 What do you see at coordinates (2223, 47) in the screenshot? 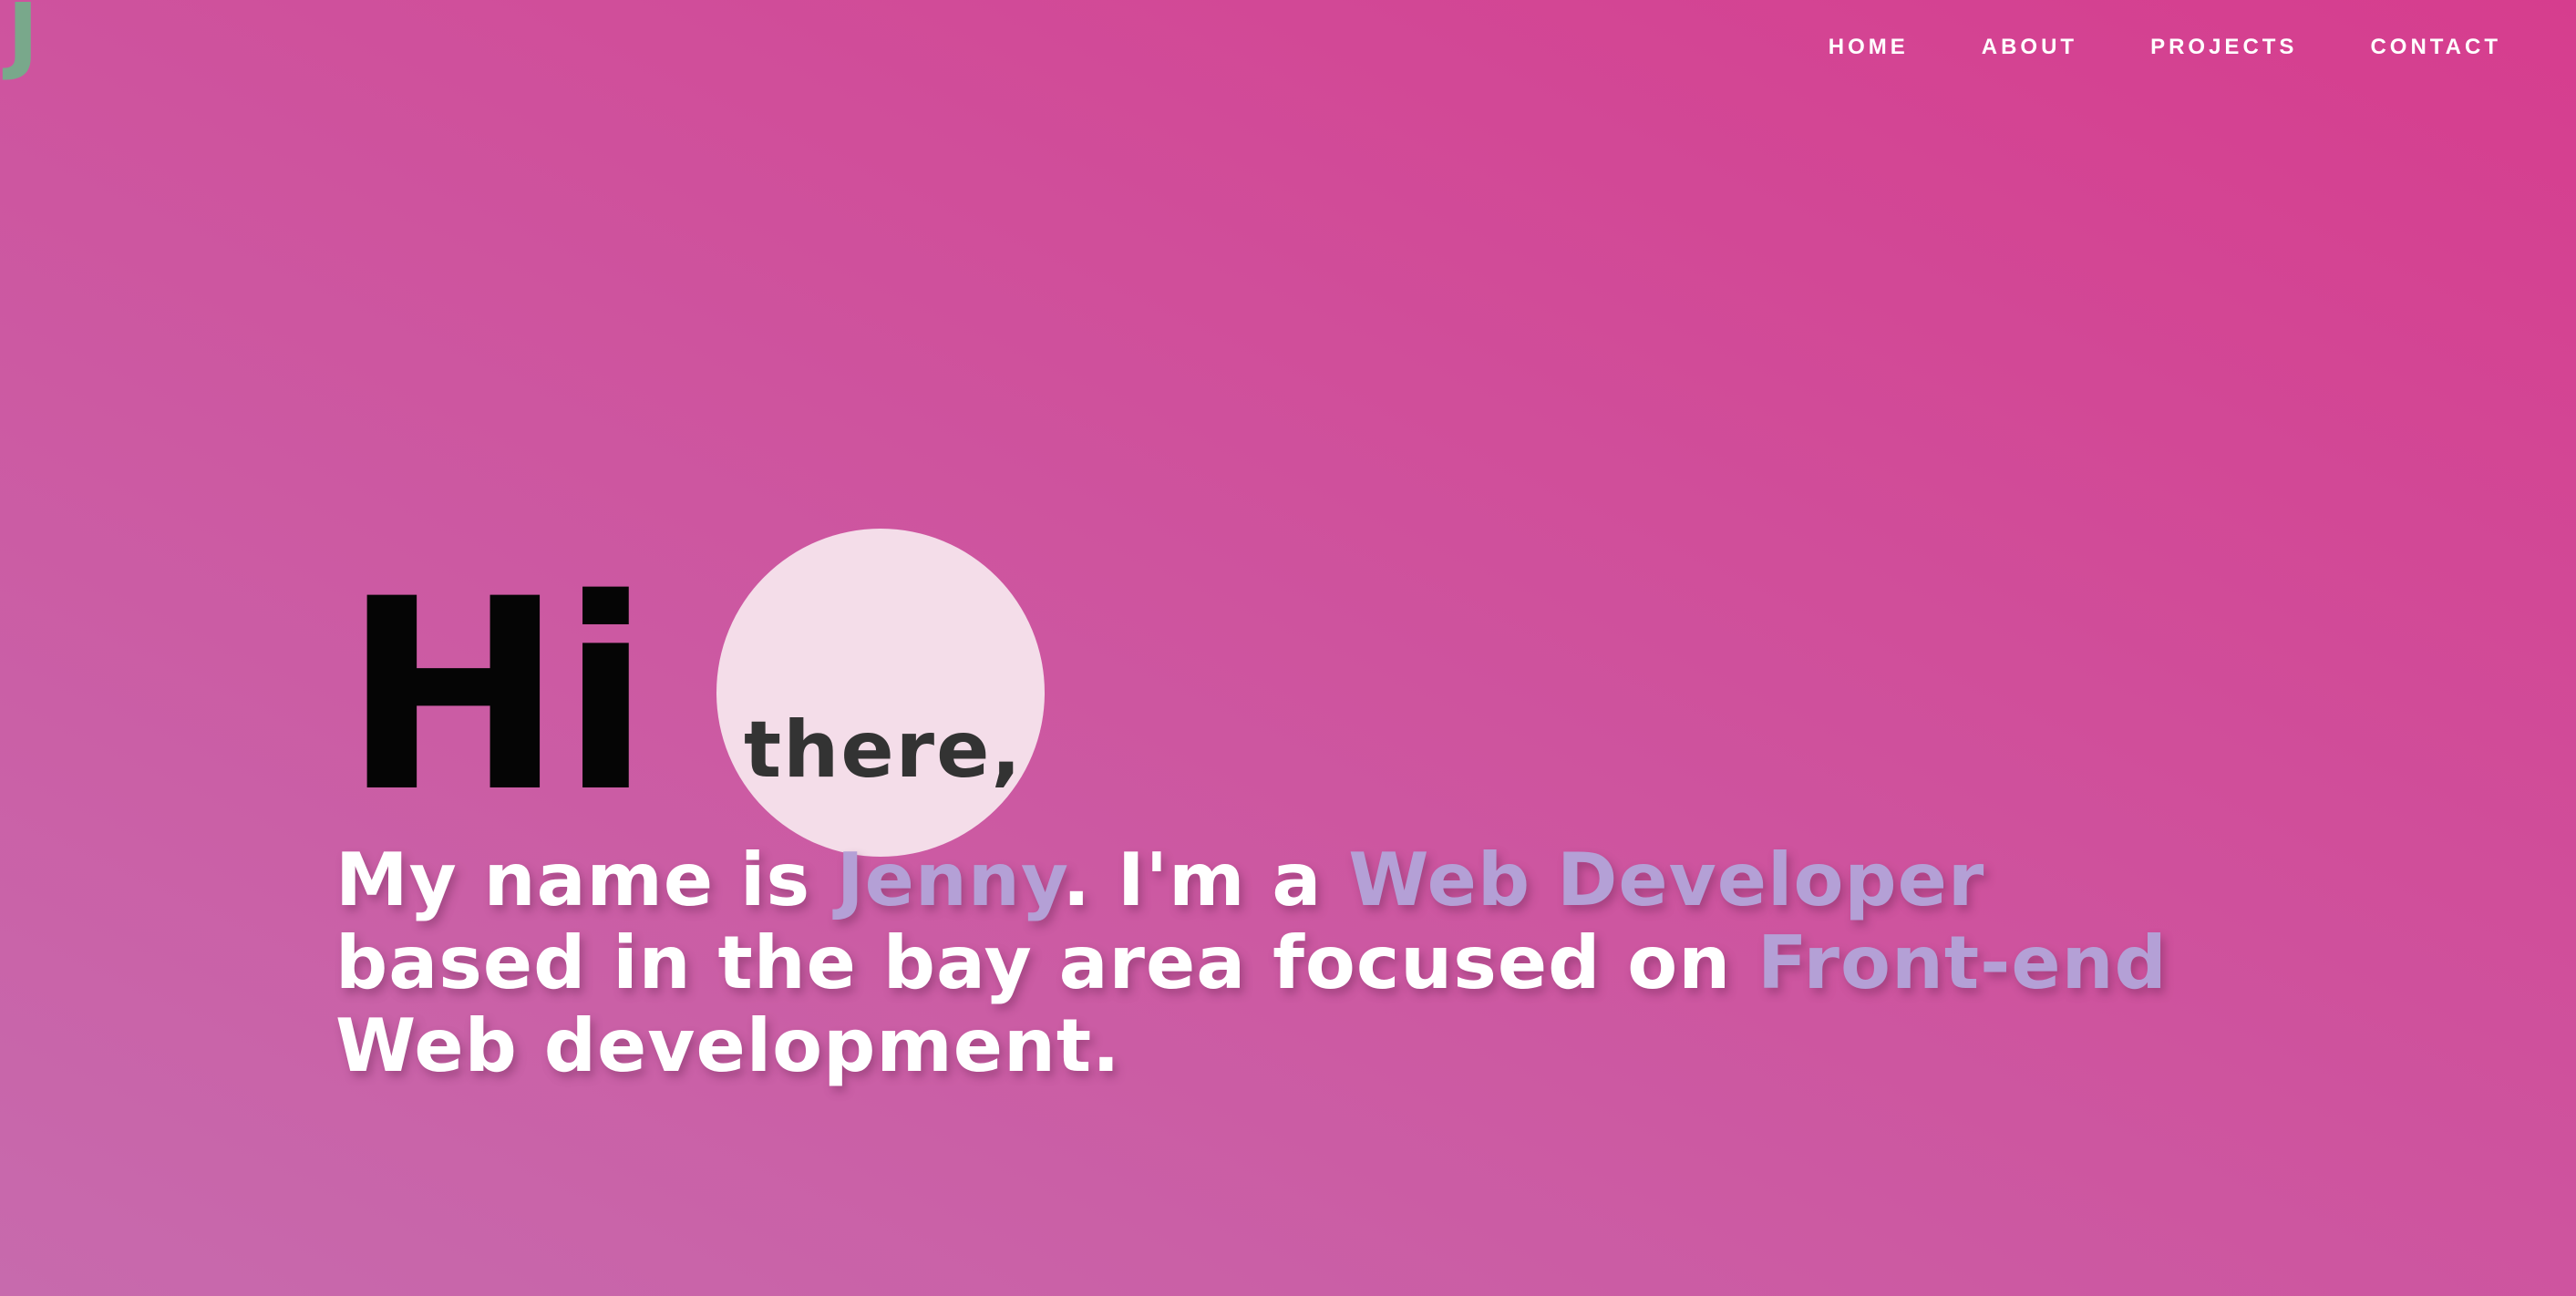
I see `nav-projects: PROJECTS` at bounding box center [2223, 47].